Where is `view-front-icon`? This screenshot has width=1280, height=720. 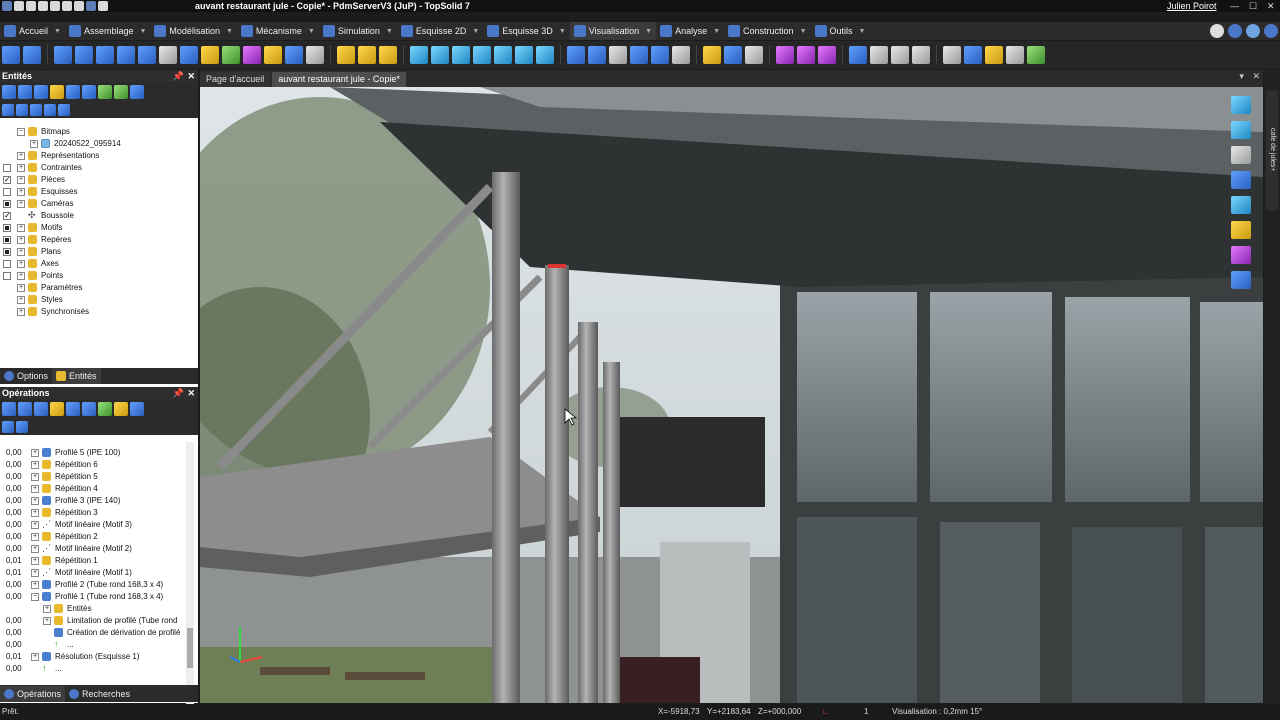 view-front-icon is located at coordinates (11, 55).